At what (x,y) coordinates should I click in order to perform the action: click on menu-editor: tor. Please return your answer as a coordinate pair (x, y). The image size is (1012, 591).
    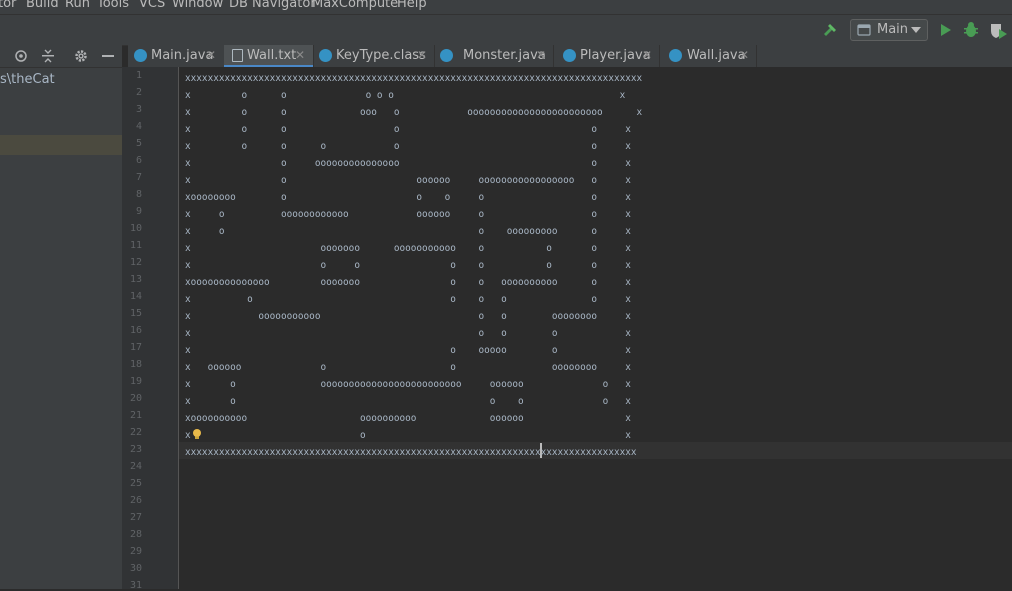
    Looking at the image, I should click on (8, 5).